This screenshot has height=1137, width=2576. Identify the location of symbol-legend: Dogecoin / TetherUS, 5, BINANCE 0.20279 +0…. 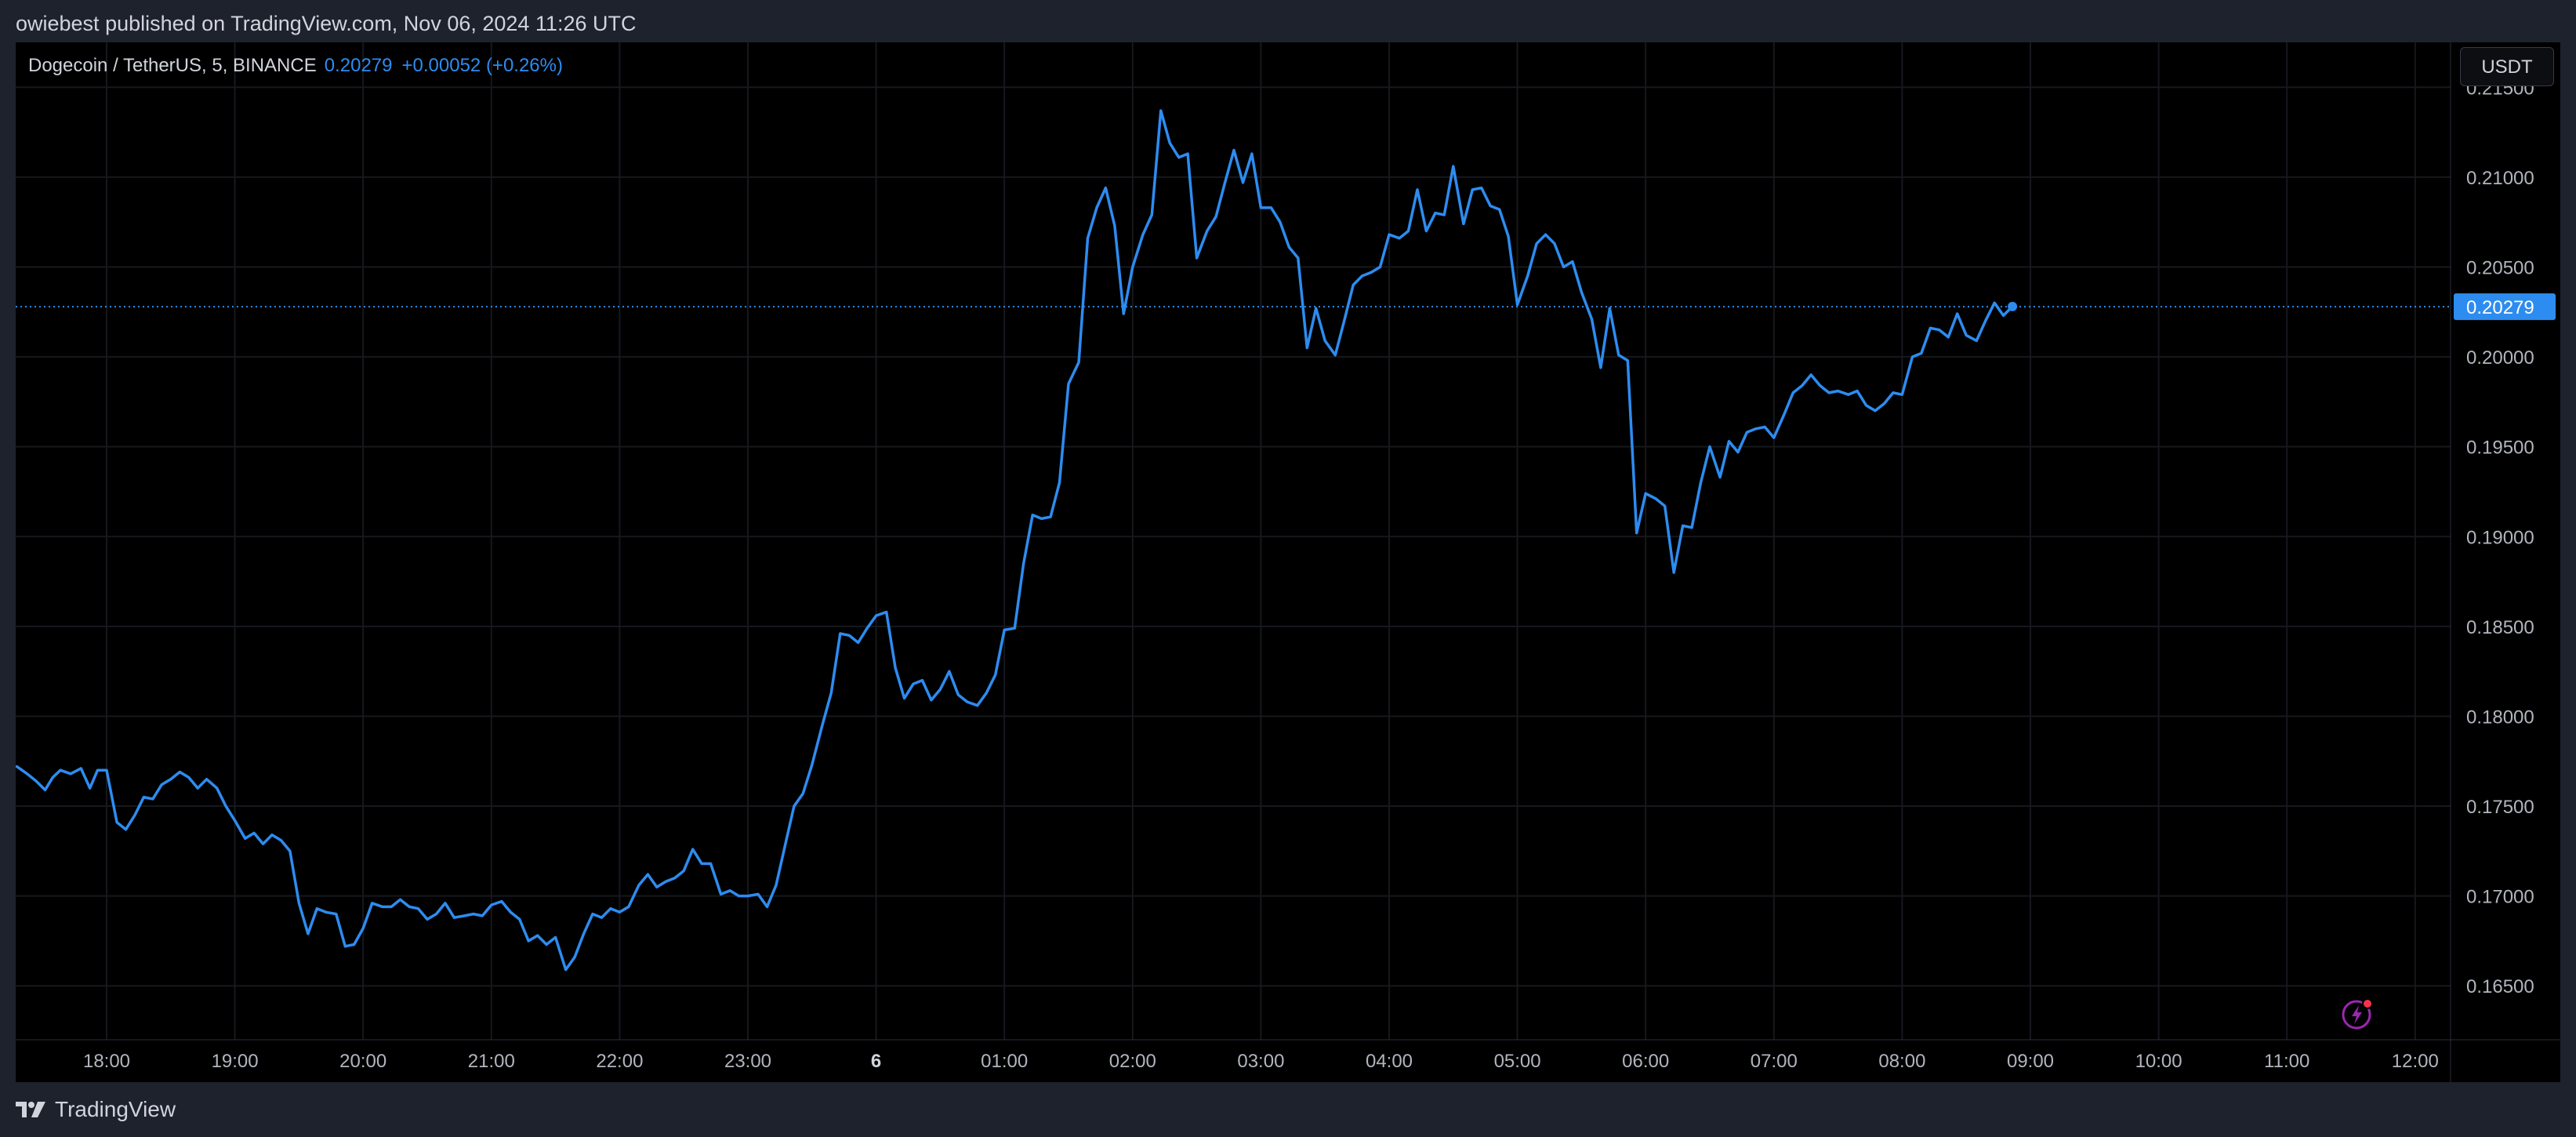
(296, 65).